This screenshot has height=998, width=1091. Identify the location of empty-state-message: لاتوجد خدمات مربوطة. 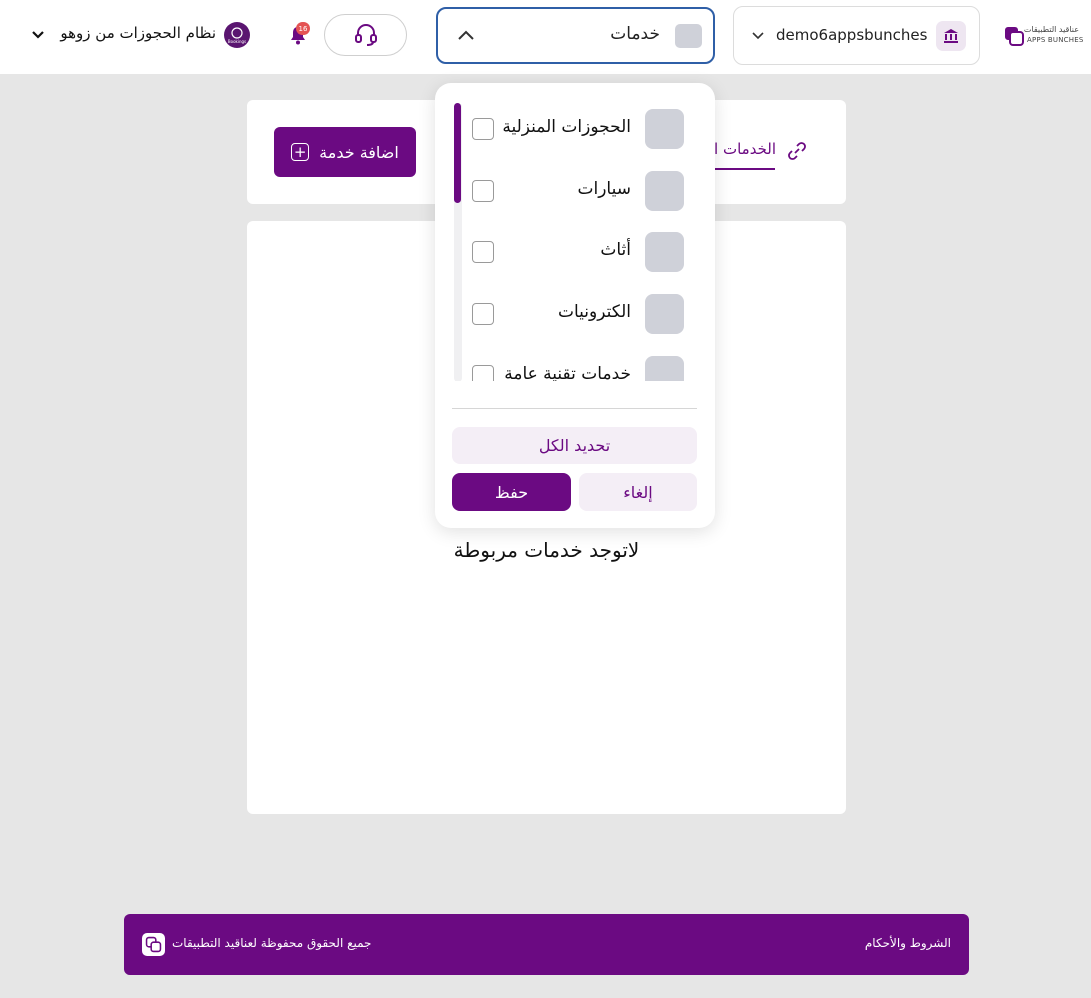
(546, 550).